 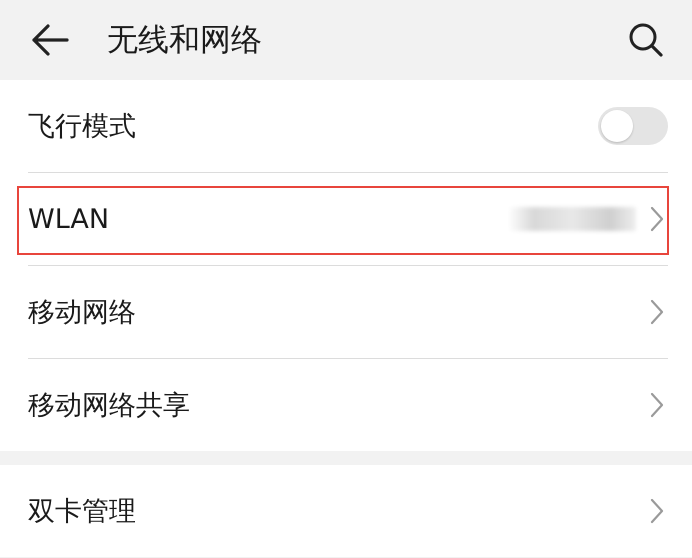 I want to click on row-label: 双卡管理, so click(x=82, y=512).